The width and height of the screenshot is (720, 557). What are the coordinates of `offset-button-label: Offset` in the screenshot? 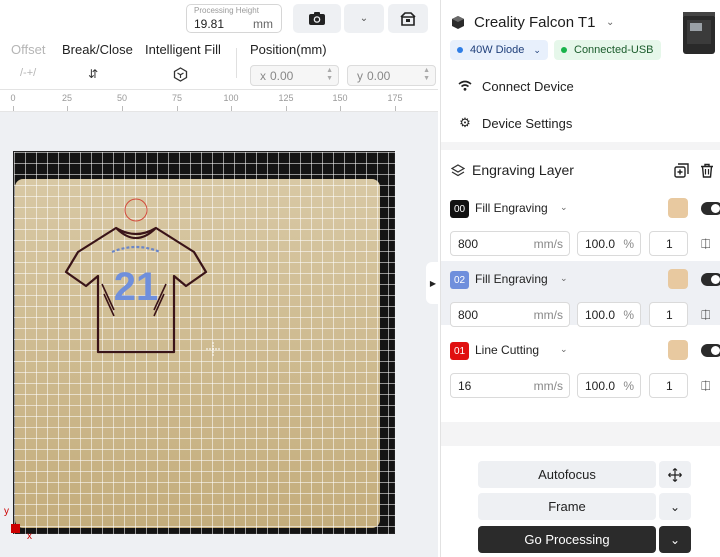 It's located at (28, 49).